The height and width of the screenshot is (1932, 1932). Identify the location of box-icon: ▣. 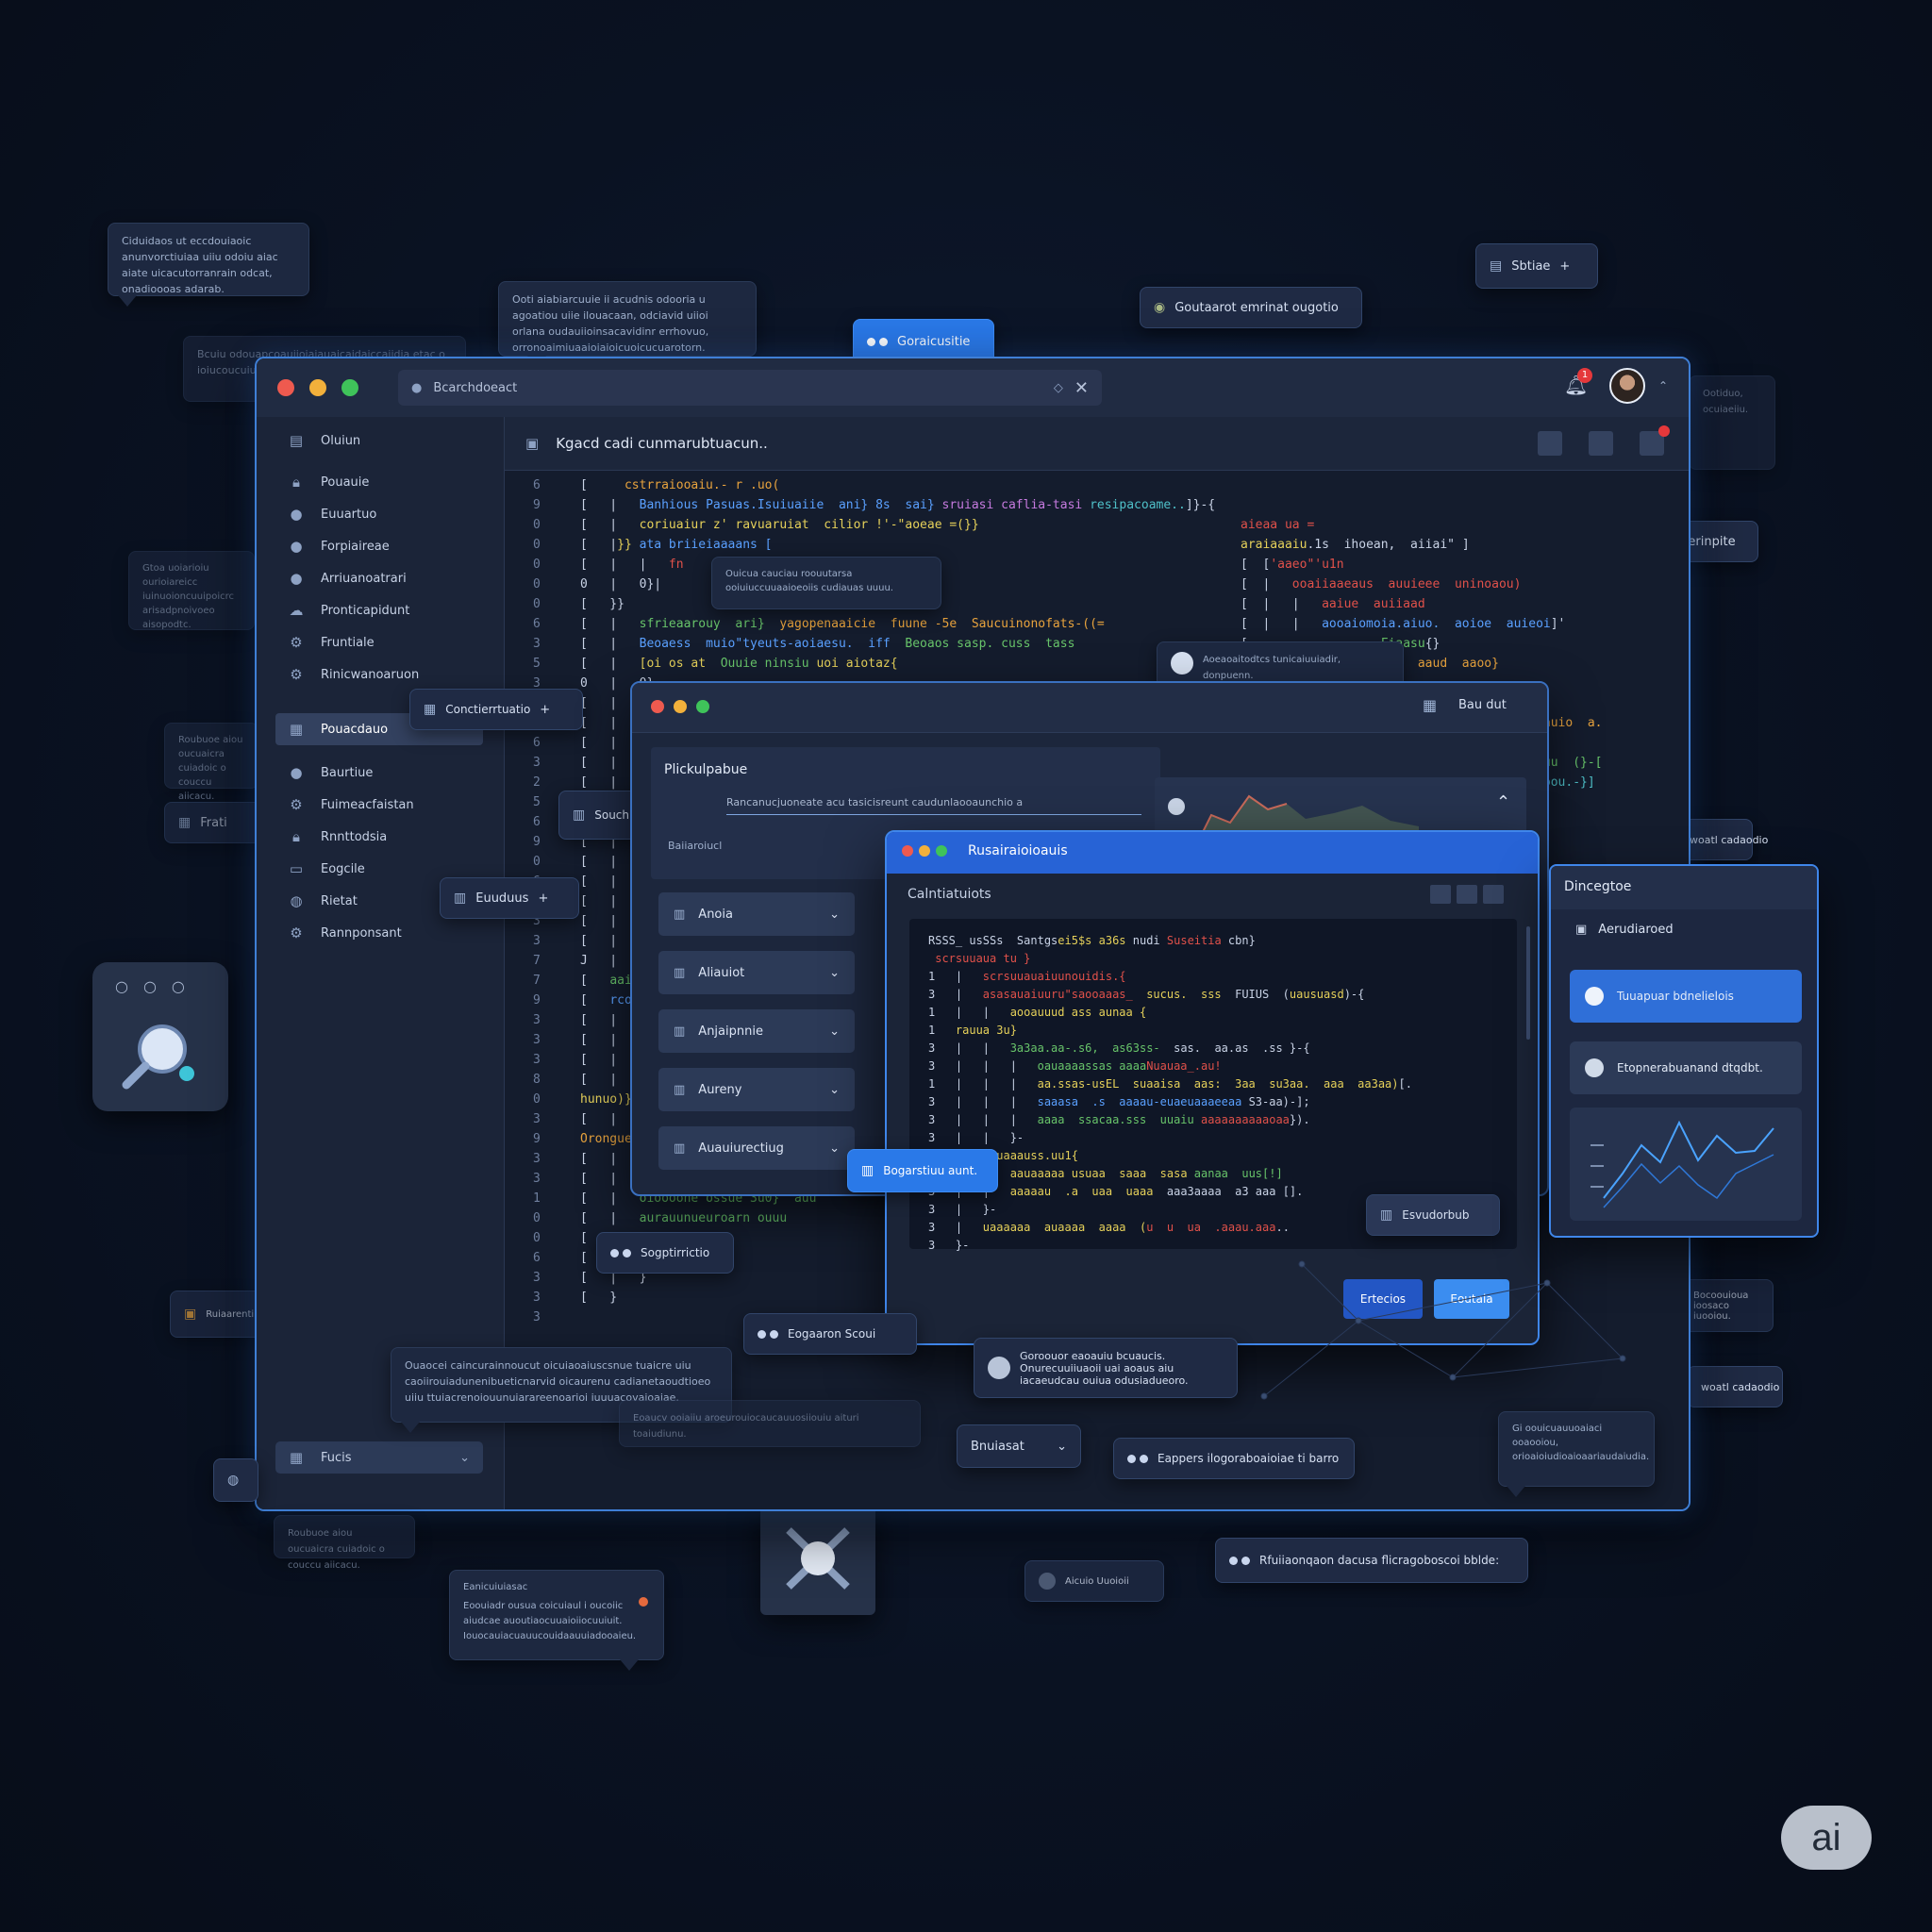
(190, 1314).